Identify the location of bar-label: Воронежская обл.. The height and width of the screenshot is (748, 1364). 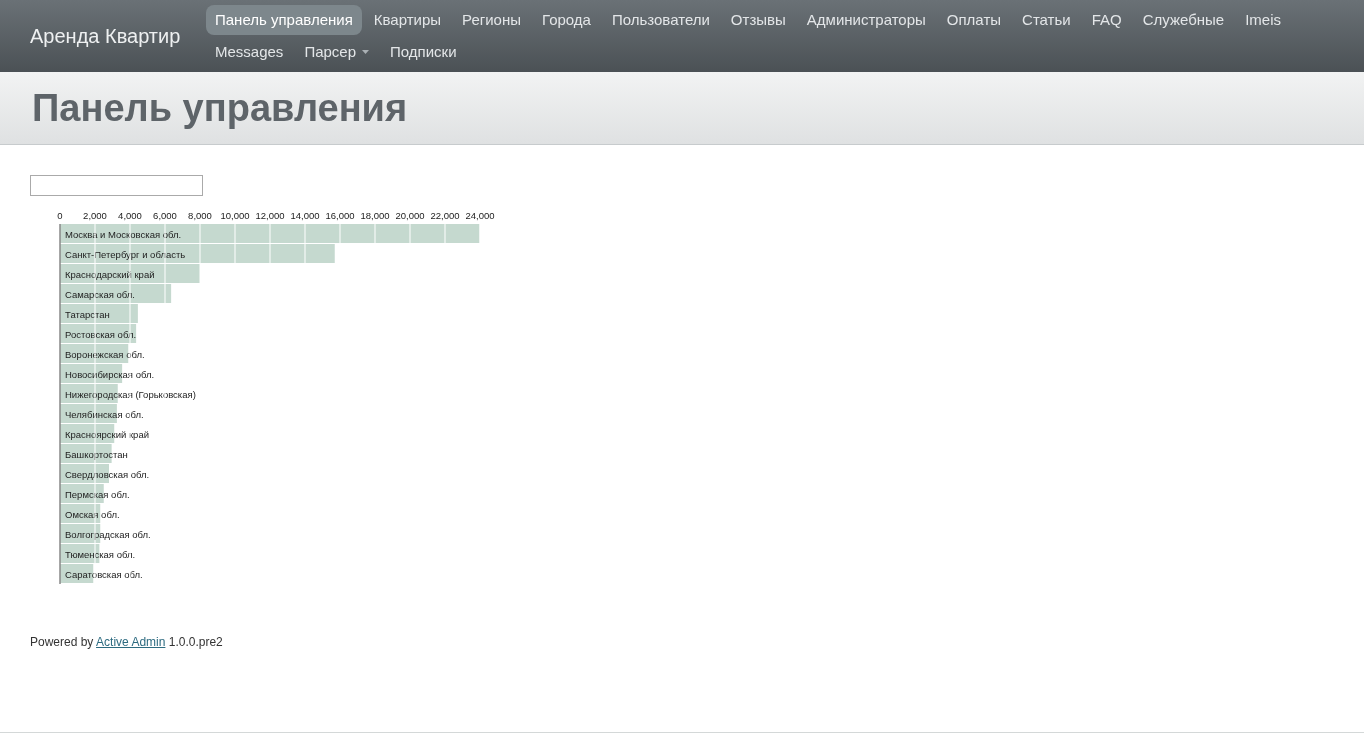
(105, 354).